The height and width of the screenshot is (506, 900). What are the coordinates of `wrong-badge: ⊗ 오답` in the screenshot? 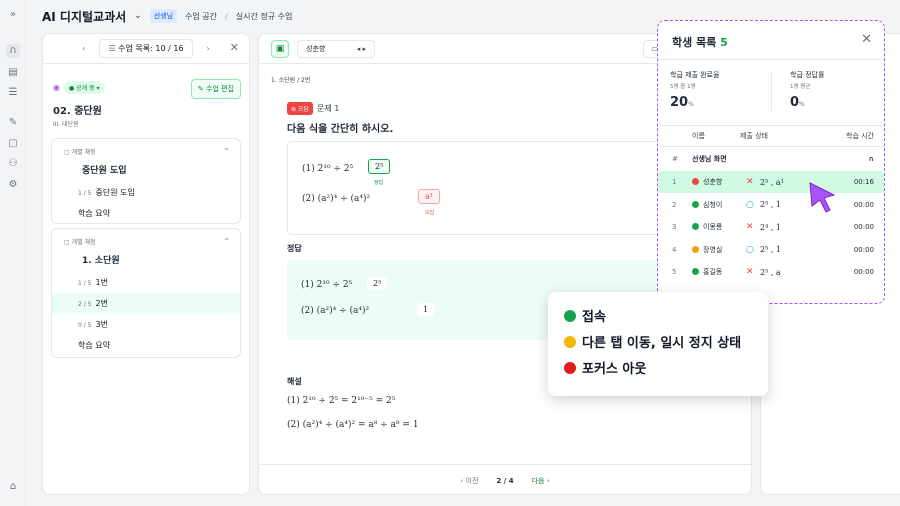 It's located at (300, 108).